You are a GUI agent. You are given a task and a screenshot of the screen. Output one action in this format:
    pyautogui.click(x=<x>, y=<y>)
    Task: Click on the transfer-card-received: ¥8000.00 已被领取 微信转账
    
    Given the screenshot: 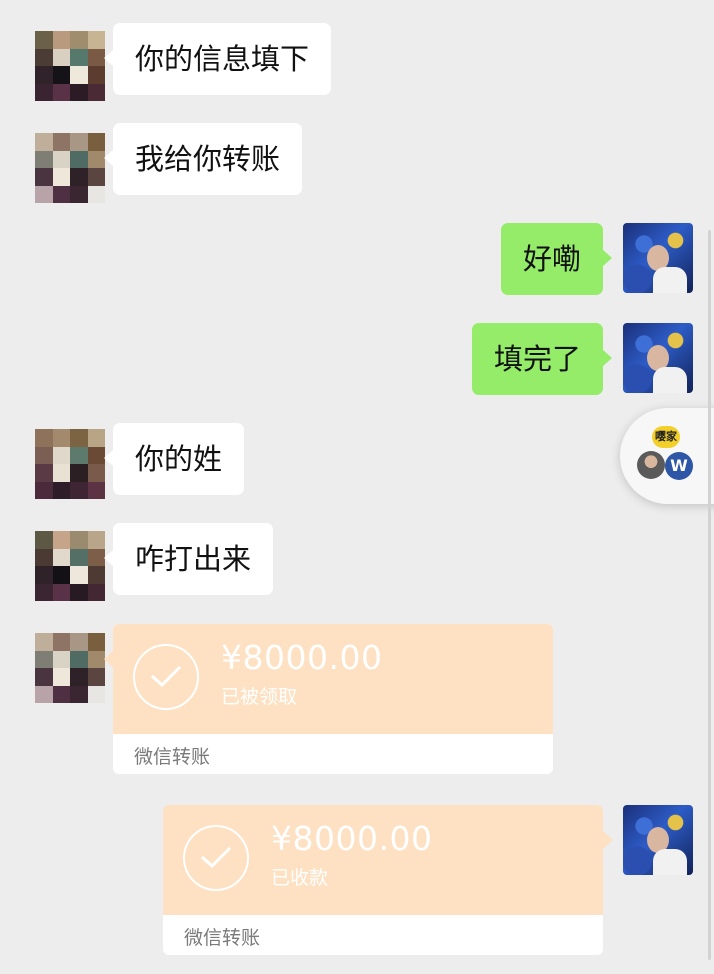 What is the action you would take?
    pyautogui.click(x=333, y=699)
    